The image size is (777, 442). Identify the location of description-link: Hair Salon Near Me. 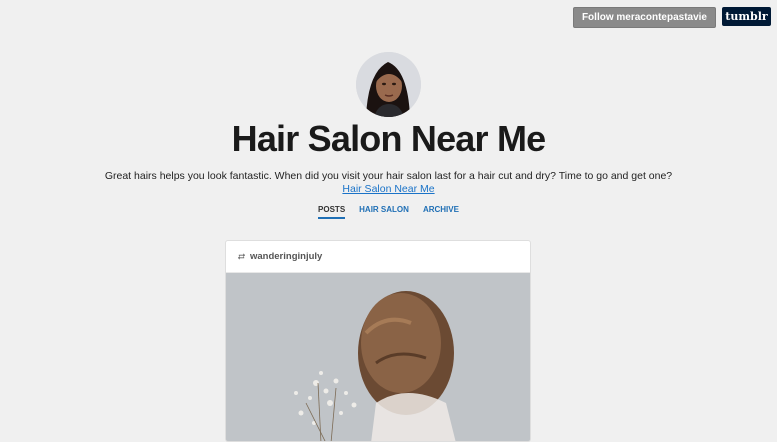
(388, 189).